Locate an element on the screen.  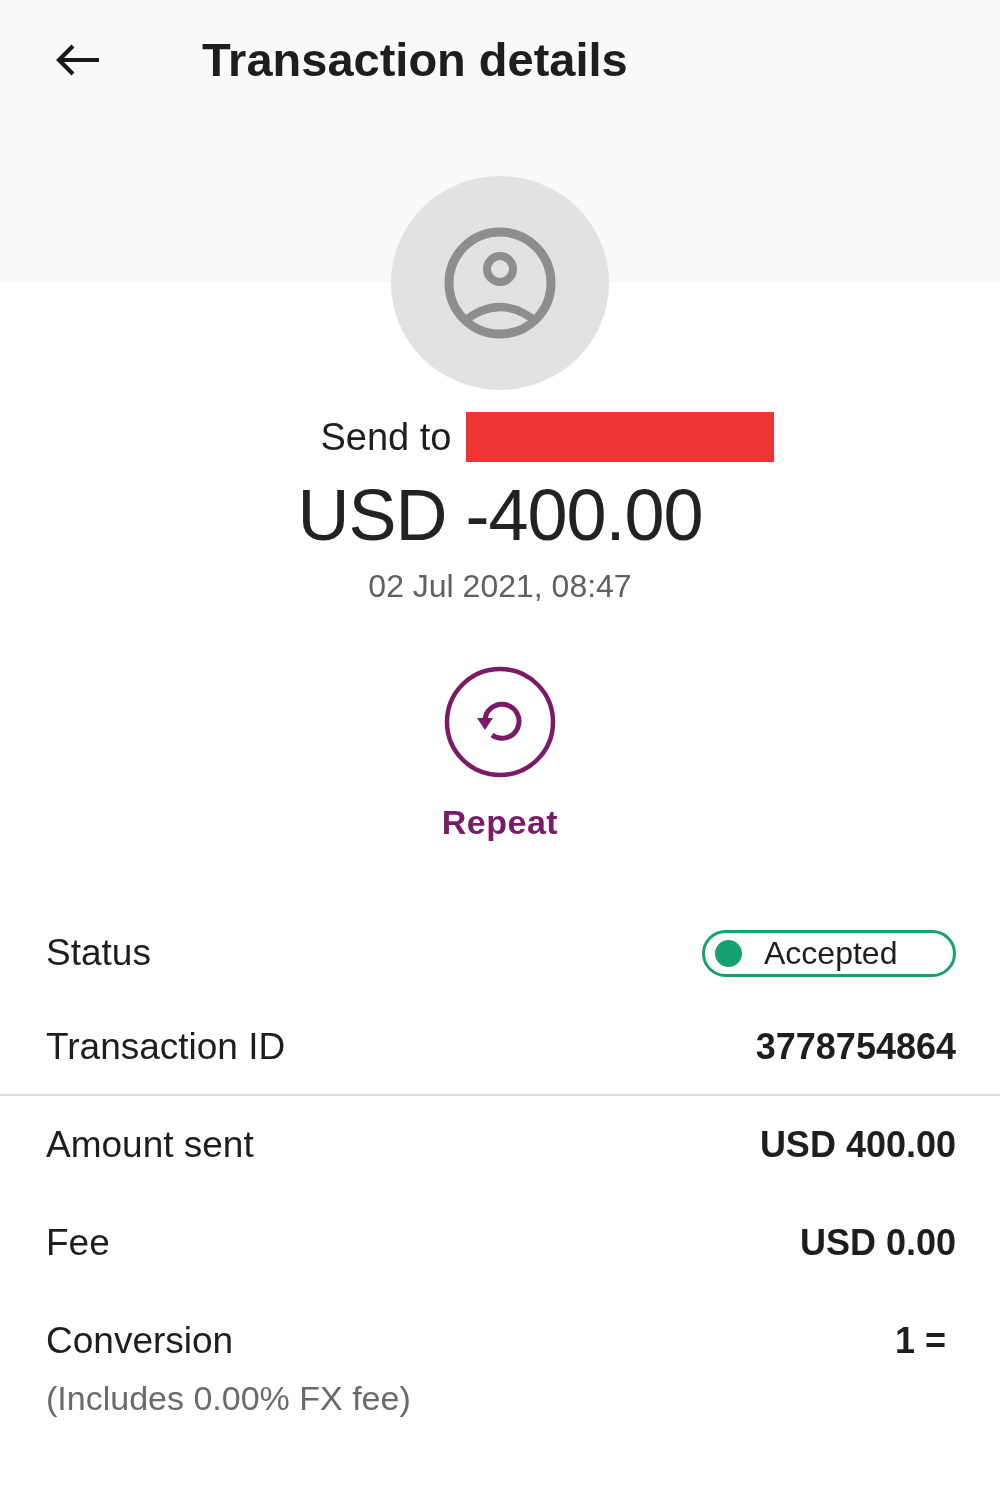
person-silhouette-icon is located at coordinates (500, 283).